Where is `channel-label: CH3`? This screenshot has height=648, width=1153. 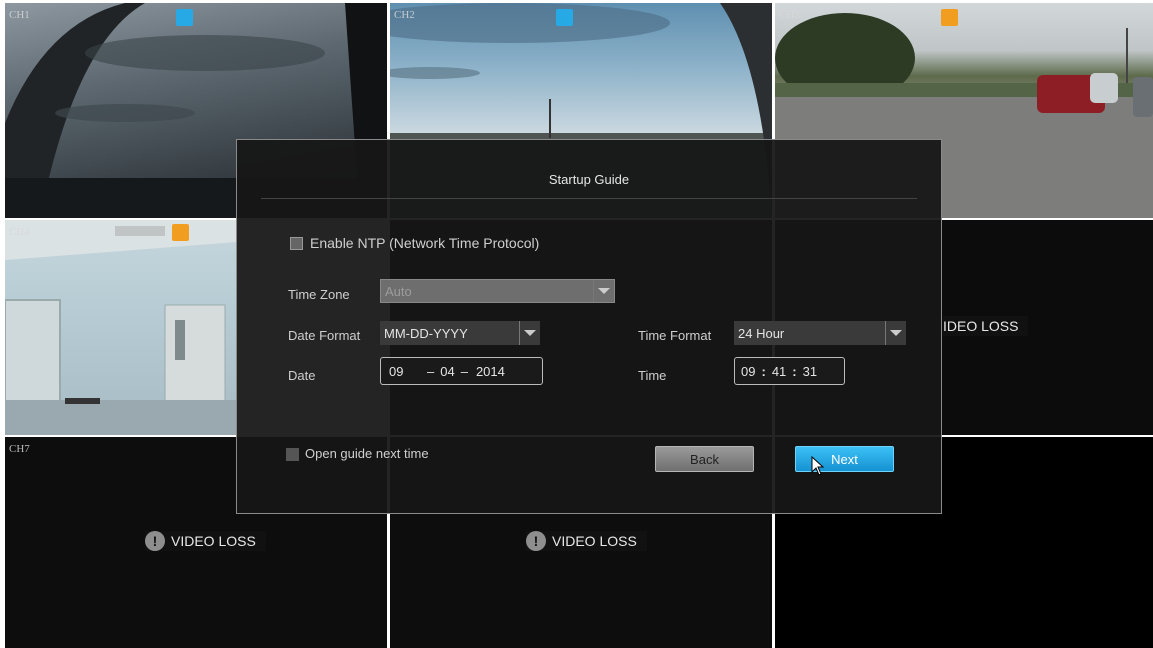
channel-label: CH3 is located at coordinates (789, 15).